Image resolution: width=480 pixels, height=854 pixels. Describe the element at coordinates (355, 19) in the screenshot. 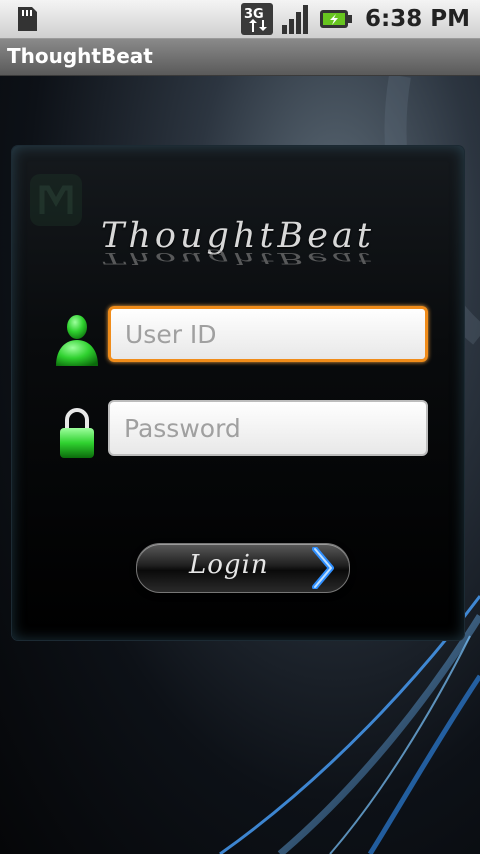

I see `status-icons: 3G 6:38 PM` at that location.